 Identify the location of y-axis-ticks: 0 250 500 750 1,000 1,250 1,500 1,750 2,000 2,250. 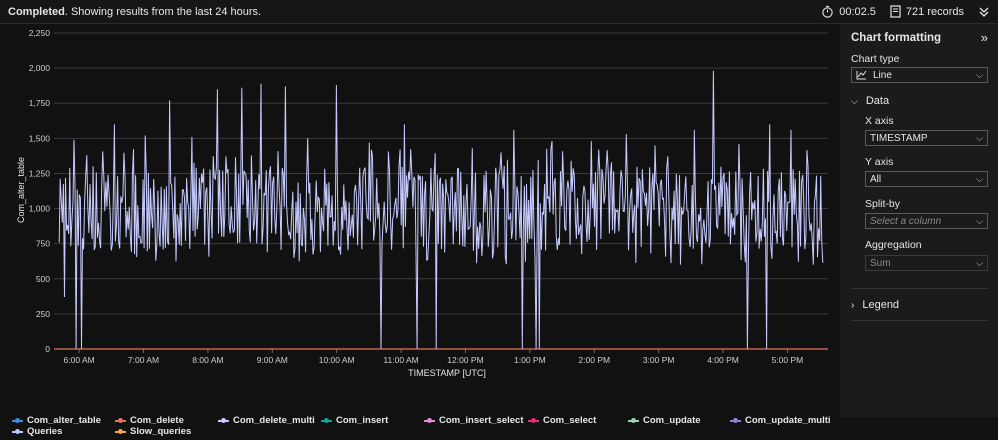
(40, 191).